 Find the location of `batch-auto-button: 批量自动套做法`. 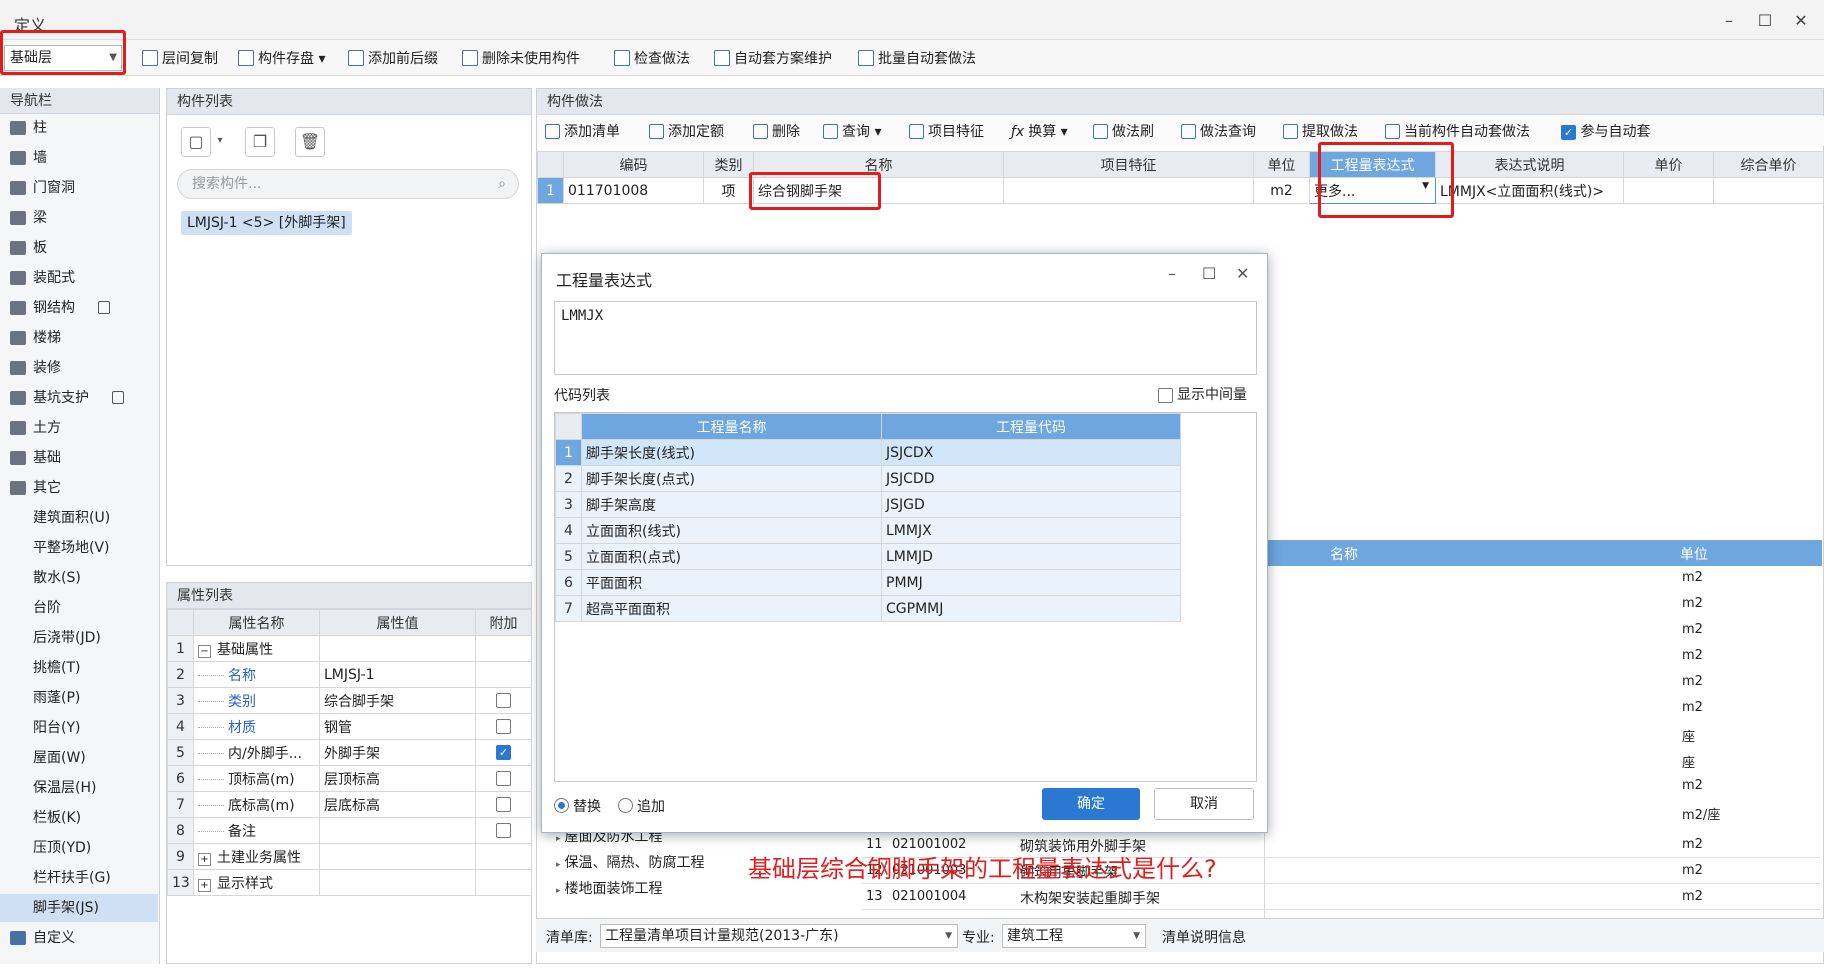

batch-auto-button: 批量自动套做法 is located at coordinates (917, 59).